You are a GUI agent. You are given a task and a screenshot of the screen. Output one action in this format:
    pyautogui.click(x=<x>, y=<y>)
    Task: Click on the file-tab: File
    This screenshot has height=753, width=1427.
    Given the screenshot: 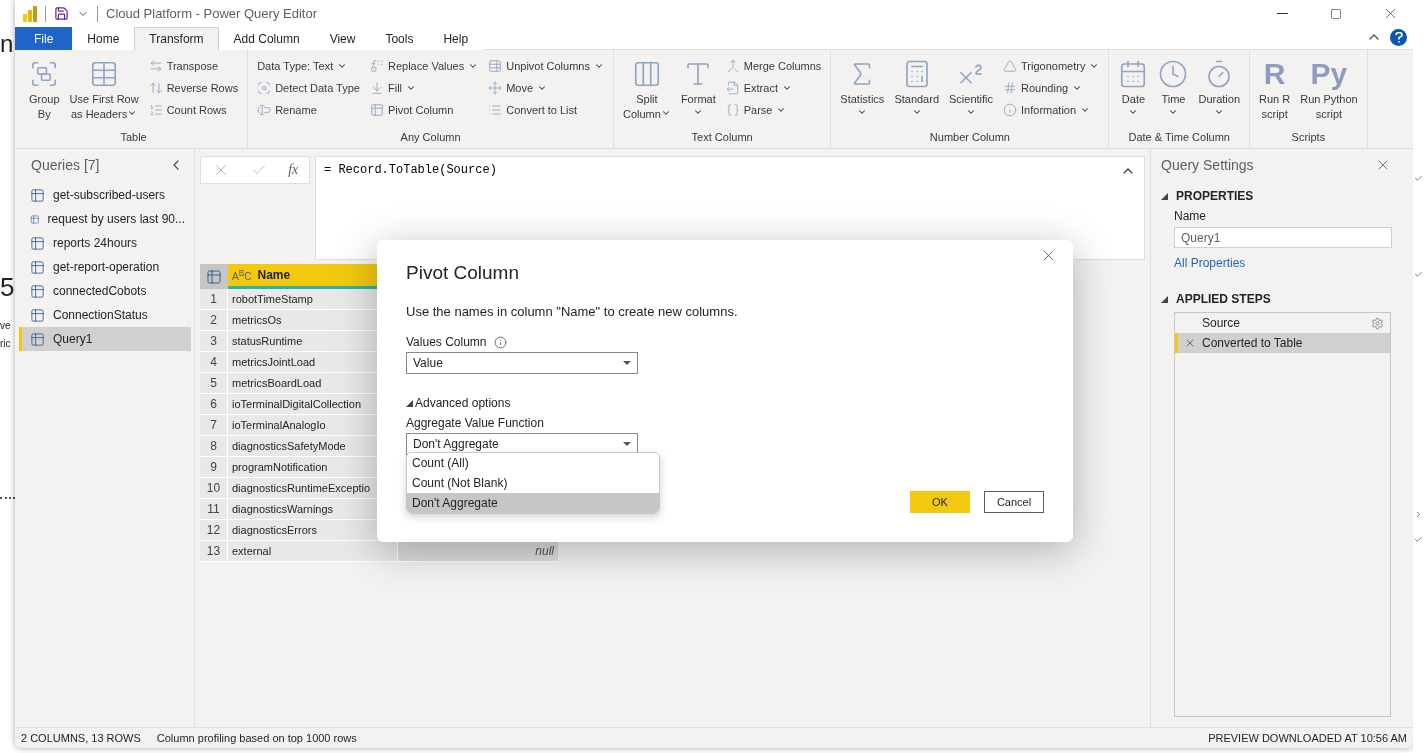 What is the action you would take?
    pyautogui.click(x=44, y=38)
    